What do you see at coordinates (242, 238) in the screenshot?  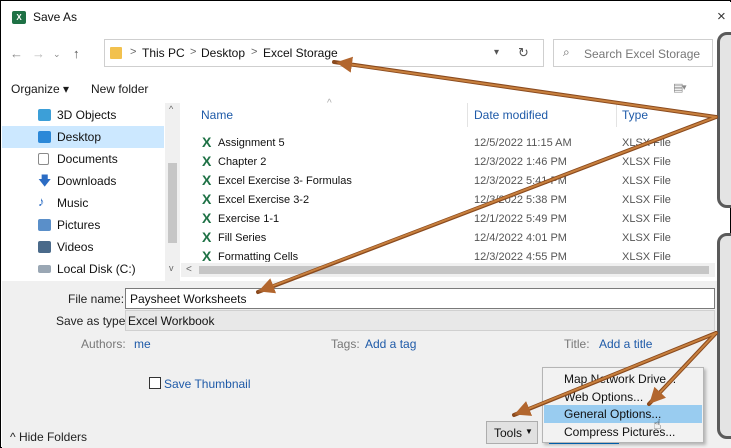 I see `file-name: Fill Series` at bounding box center [242, 238].